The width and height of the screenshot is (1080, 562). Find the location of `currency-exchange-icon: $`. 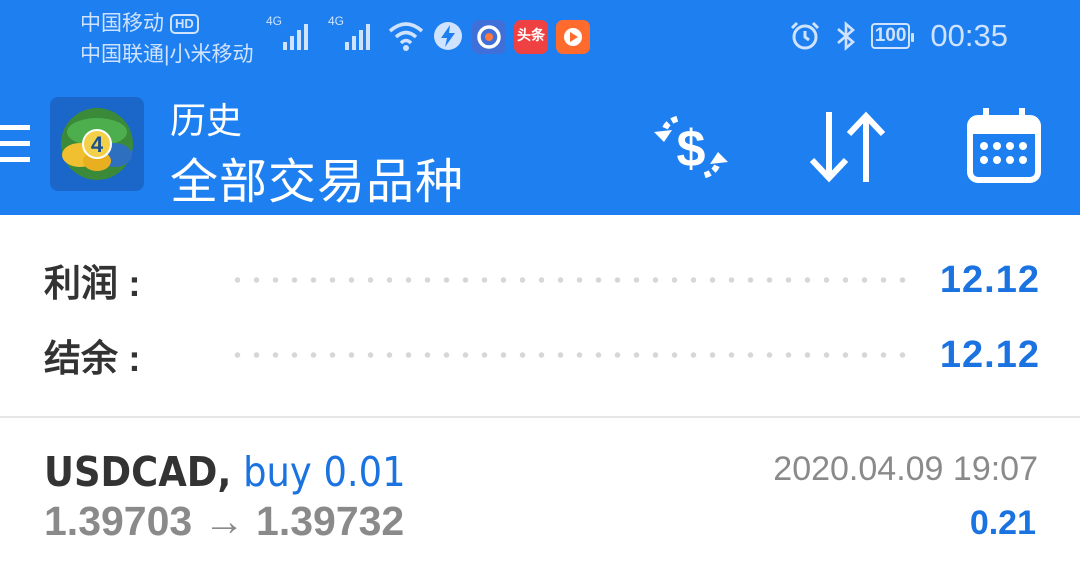

currency-exchange-icon: $ is located at coordinates (691, 148).